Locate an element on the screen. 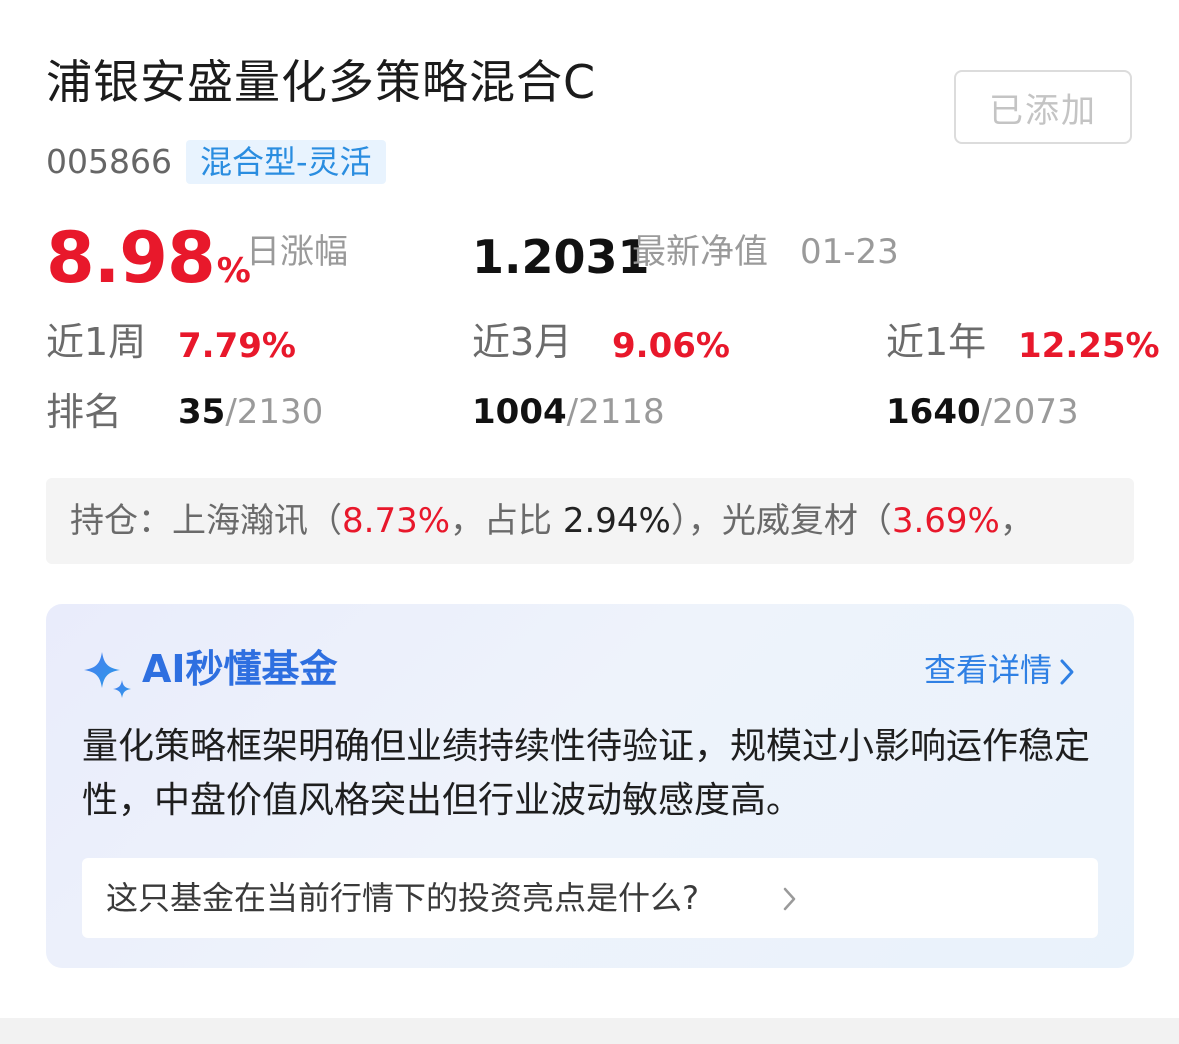 This screenshot has width=1179, height=1044. ai-question-text: 这只基金在当前行情下的投资亮点是什么? is located at coordinates (402, 898).